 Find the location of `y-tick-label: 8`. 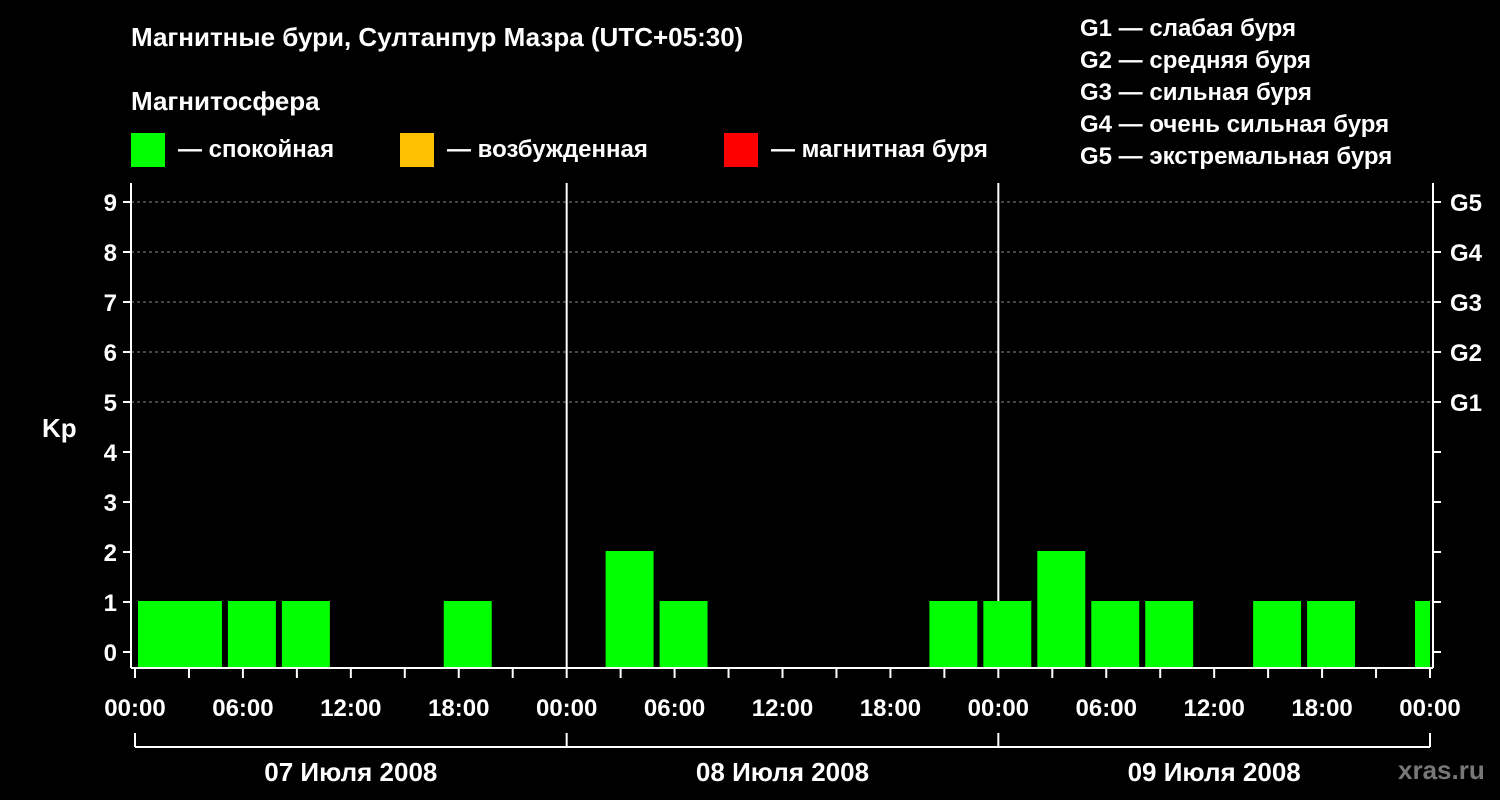

y-tick-label: 8 is located at coordinates (110, 253).